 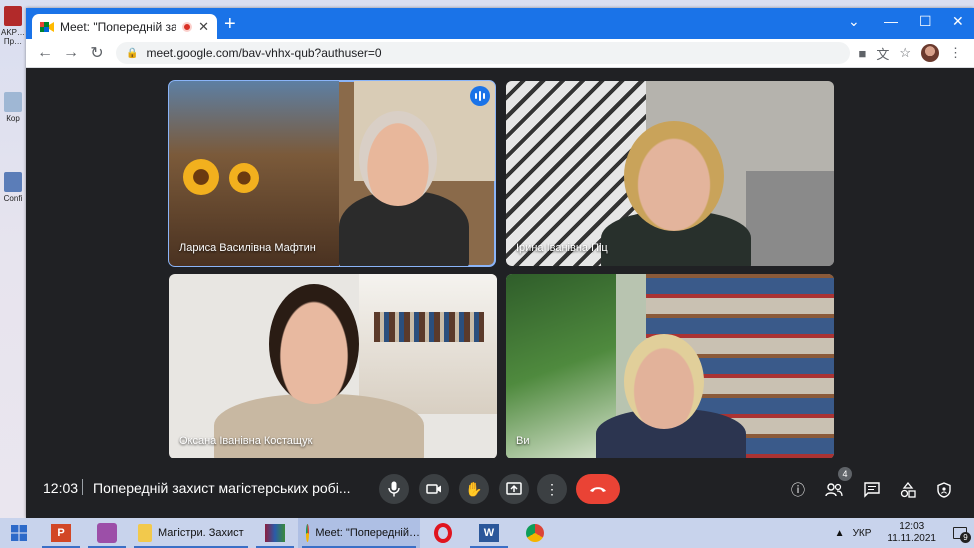 What do you see at coordinates (319, 426) in the screenshot?
I see `person-body` at bounding box center [319, 426].